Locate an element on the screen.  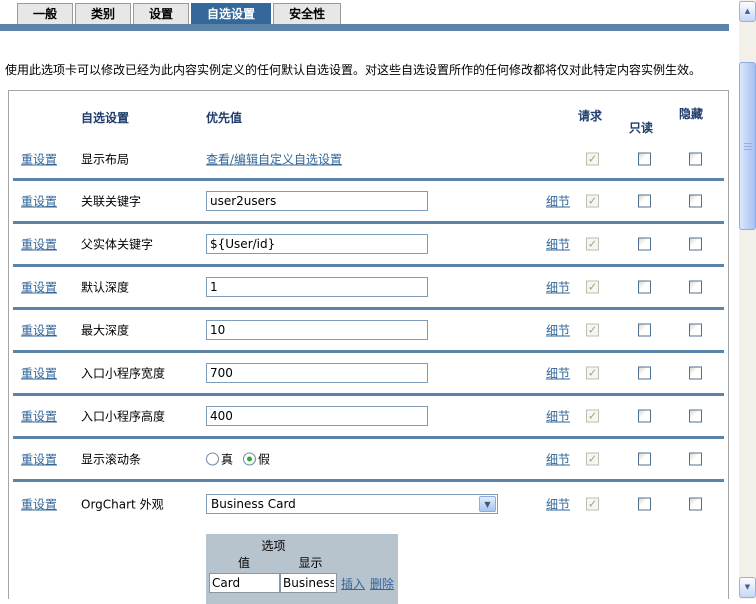
vertical-scrollbar: ▲ ▼ is located at coordinates (747, 299).